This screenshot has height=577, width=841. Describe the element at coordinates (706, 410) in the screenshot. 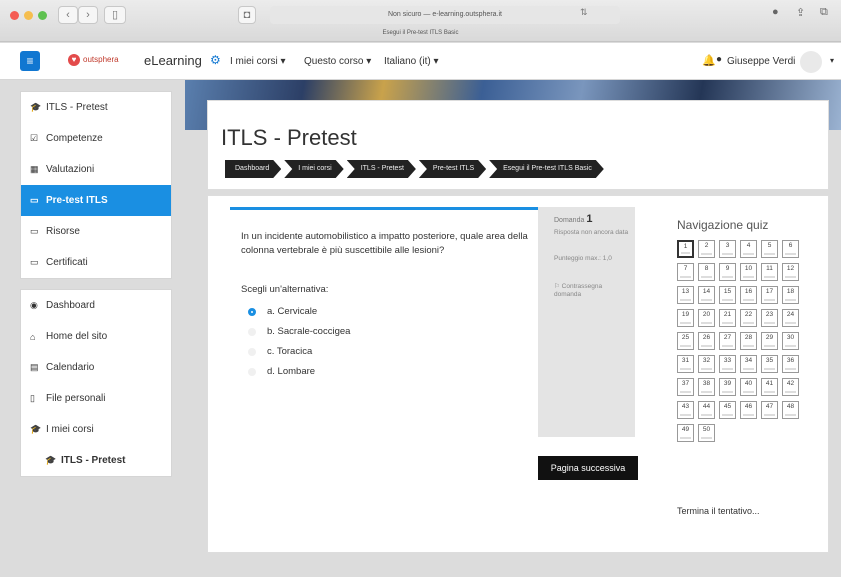

I see `quiz-nav-question-button: 44` at that location.